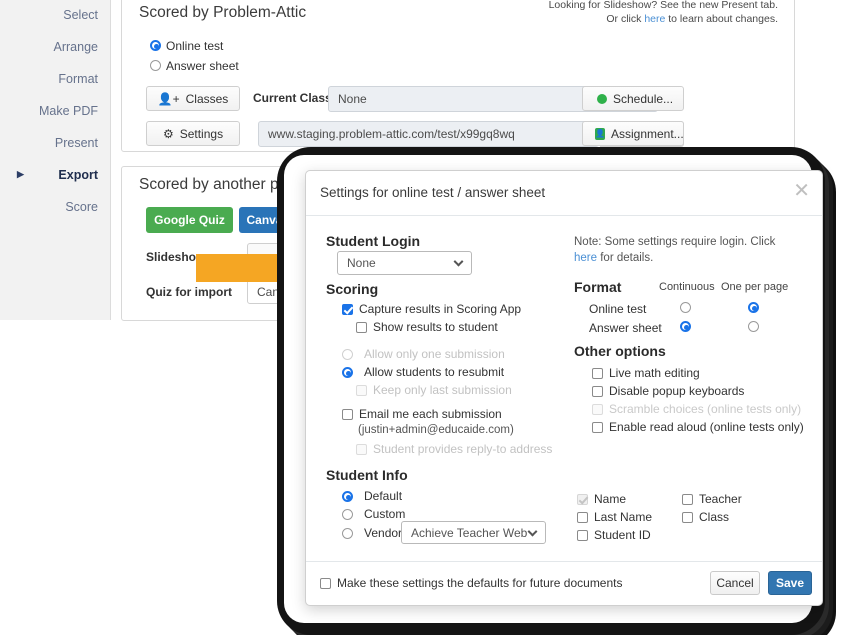 The image size is (850, 635). What do you see at coordinates (383, 496) in the screenshot?
I see `radio-student-info-default-label: Default` at bounding box center [383, 496].